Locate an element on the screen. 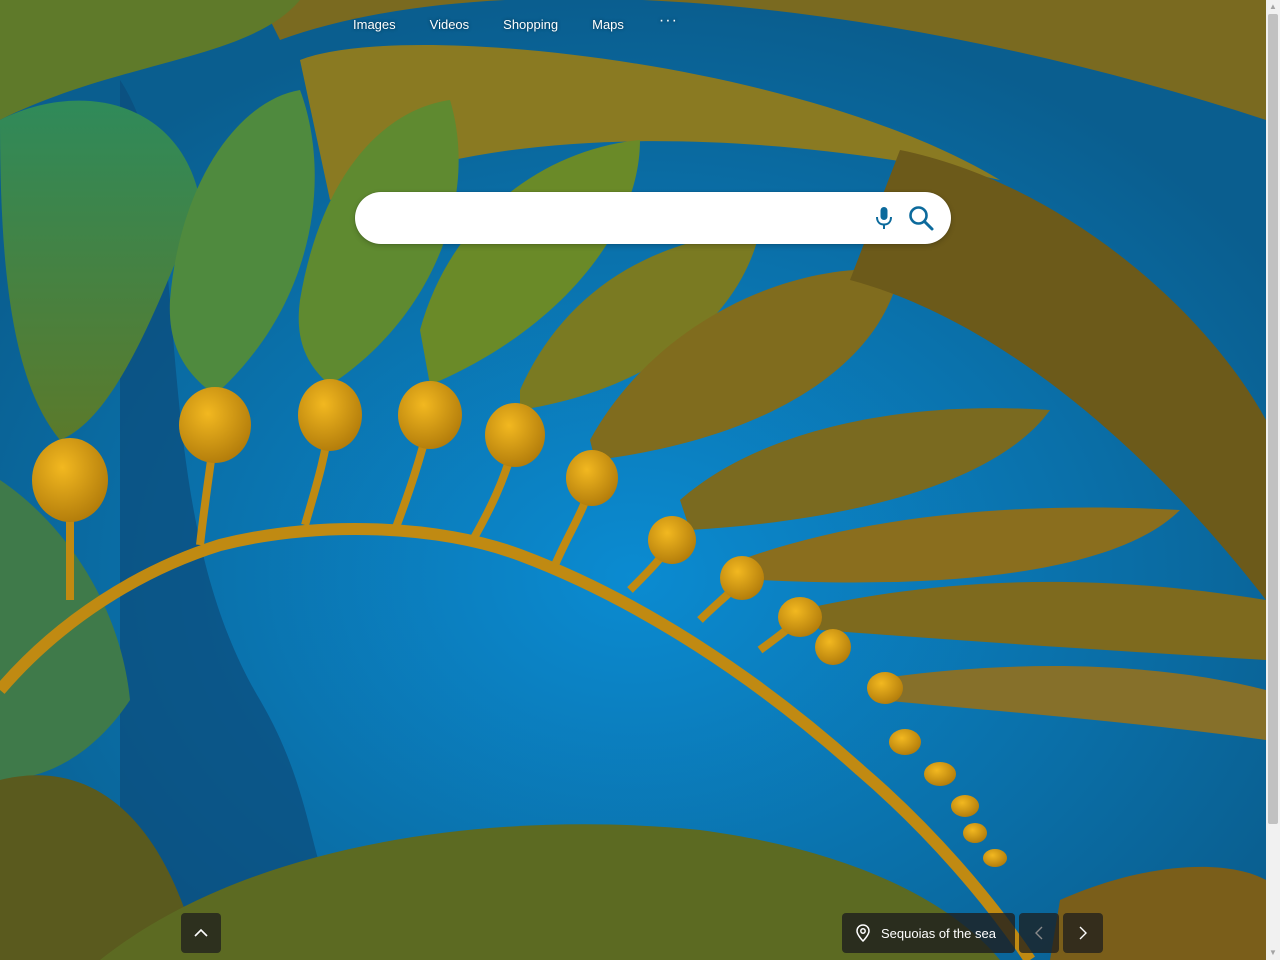 This screenshot has height=960, width=1280. search-button is located at coordinates (921, 218).